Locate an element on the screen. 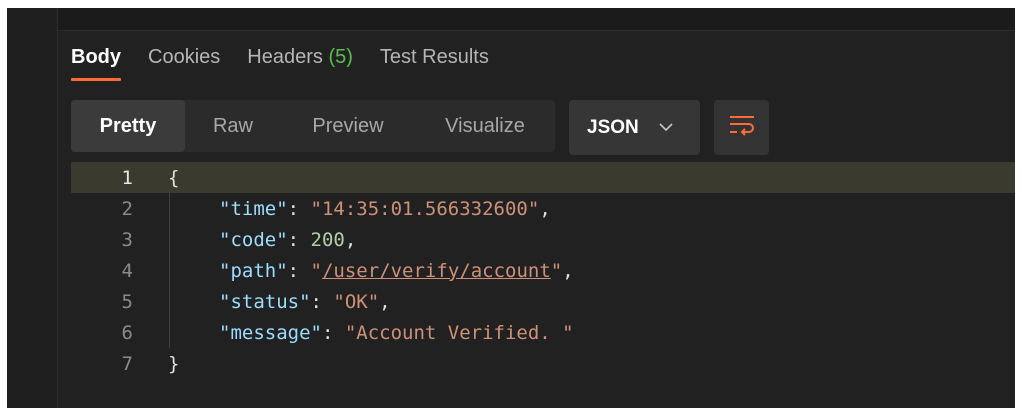 The image size is (1022, 415). json-field-path: "path": "/user/verify/account", is located at coordinates (396, 270).